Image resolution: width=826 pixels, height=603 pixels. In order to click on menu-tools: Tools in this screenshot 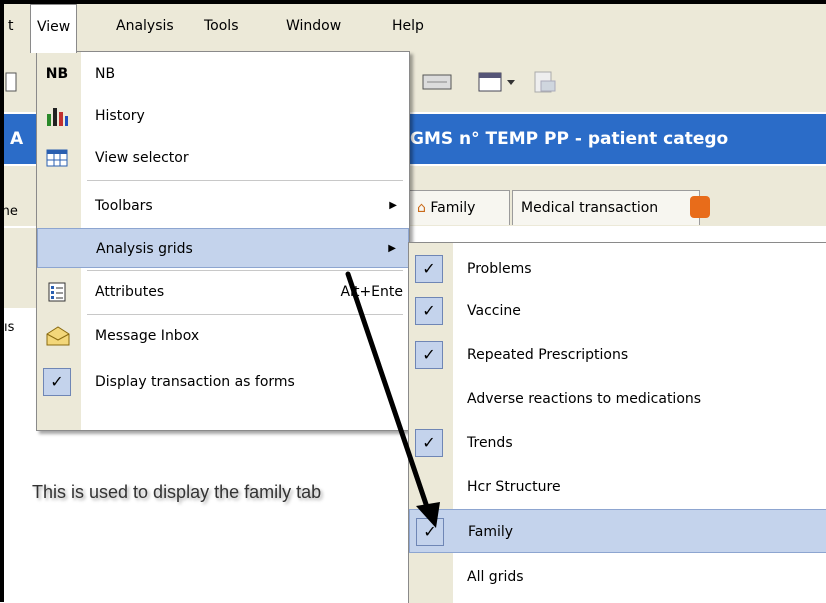, I will do `click(221, 26)`.